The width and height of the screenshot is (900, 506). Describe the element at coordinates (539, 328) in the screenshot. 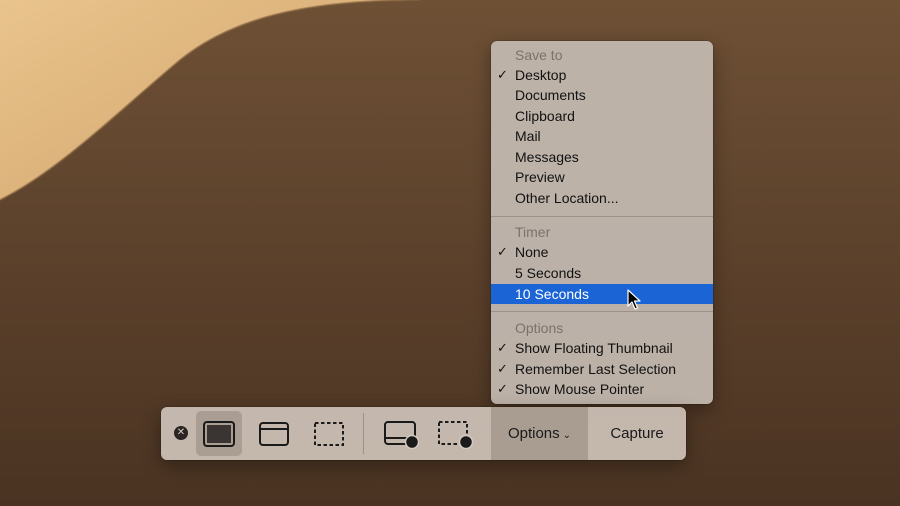

I see `menu-header-options: Options` at that location.